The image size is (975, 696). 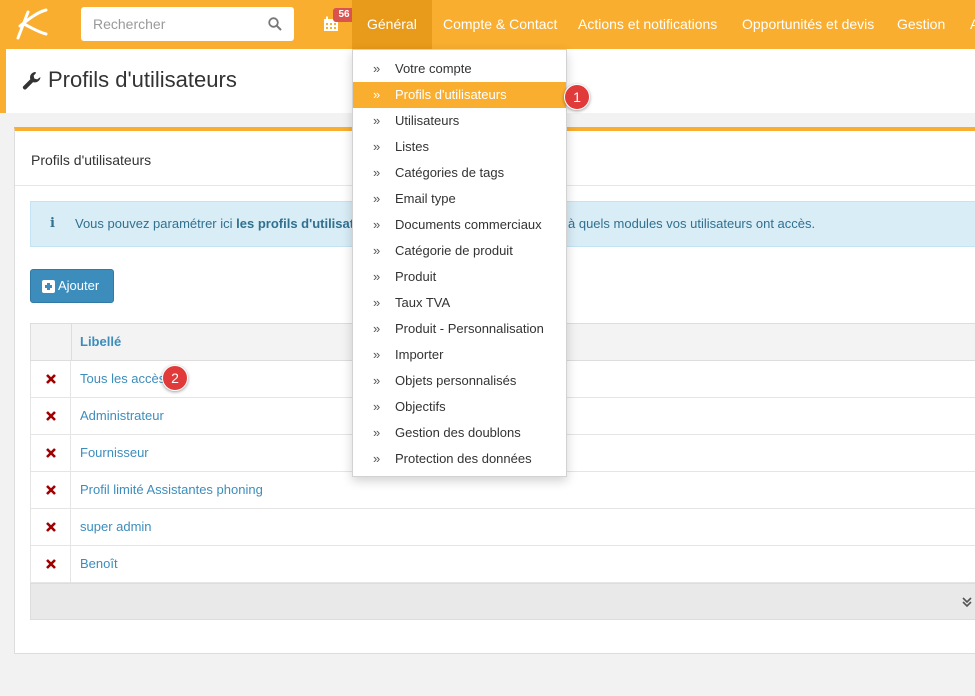 I want to click on menu-item-protection-donnees: » Protection des données, so click(x=459, y=459).